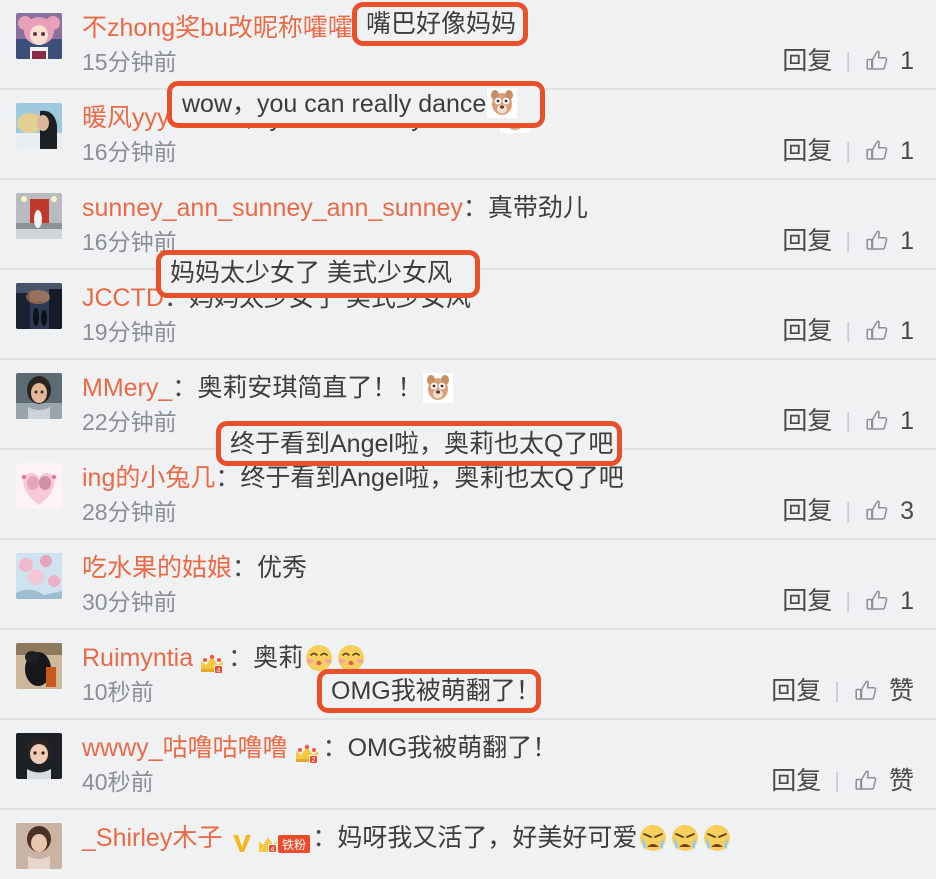  What do you see at coordinates (148, 478) in the screenshot?
I see `comment-username: ing的小兔几` at bounding box center [148, 478].